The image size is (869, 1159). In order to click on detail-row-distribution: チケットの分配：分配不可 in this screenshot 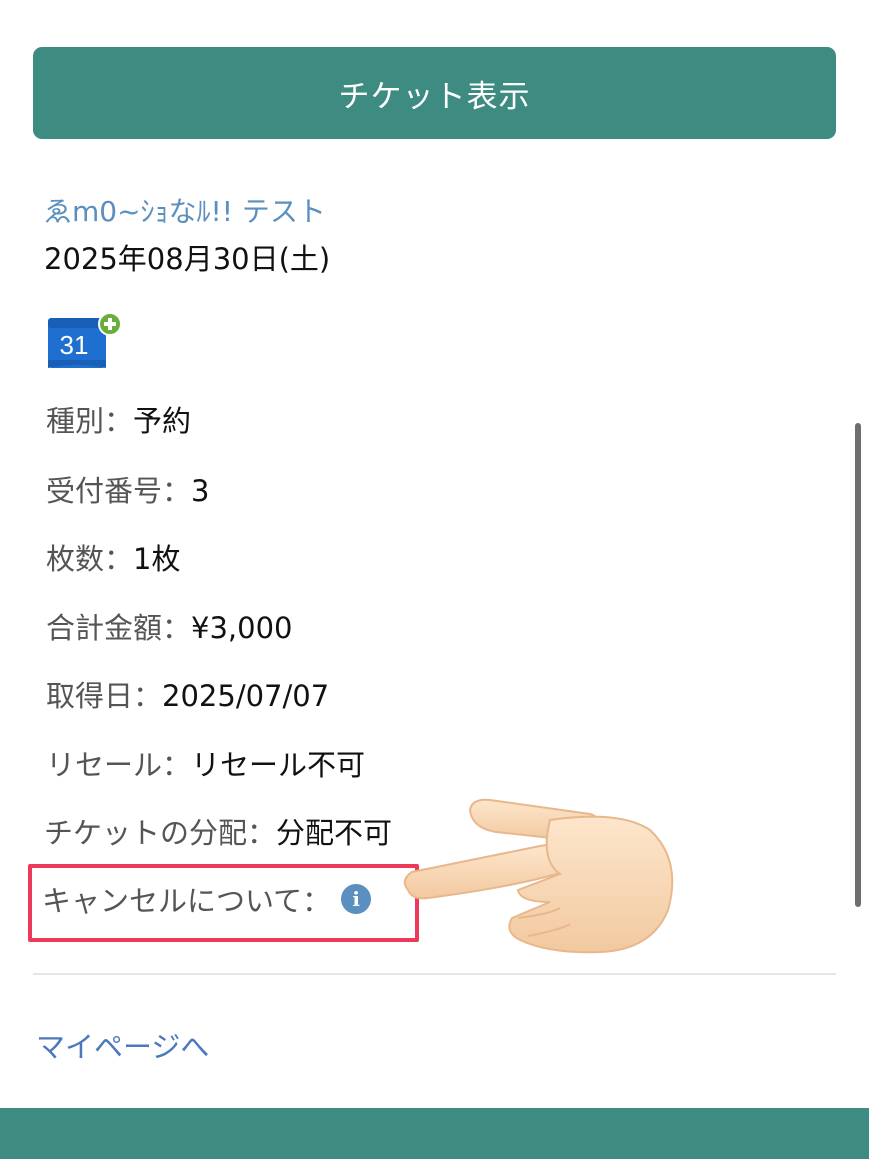, I will do `click(218, 831)`.